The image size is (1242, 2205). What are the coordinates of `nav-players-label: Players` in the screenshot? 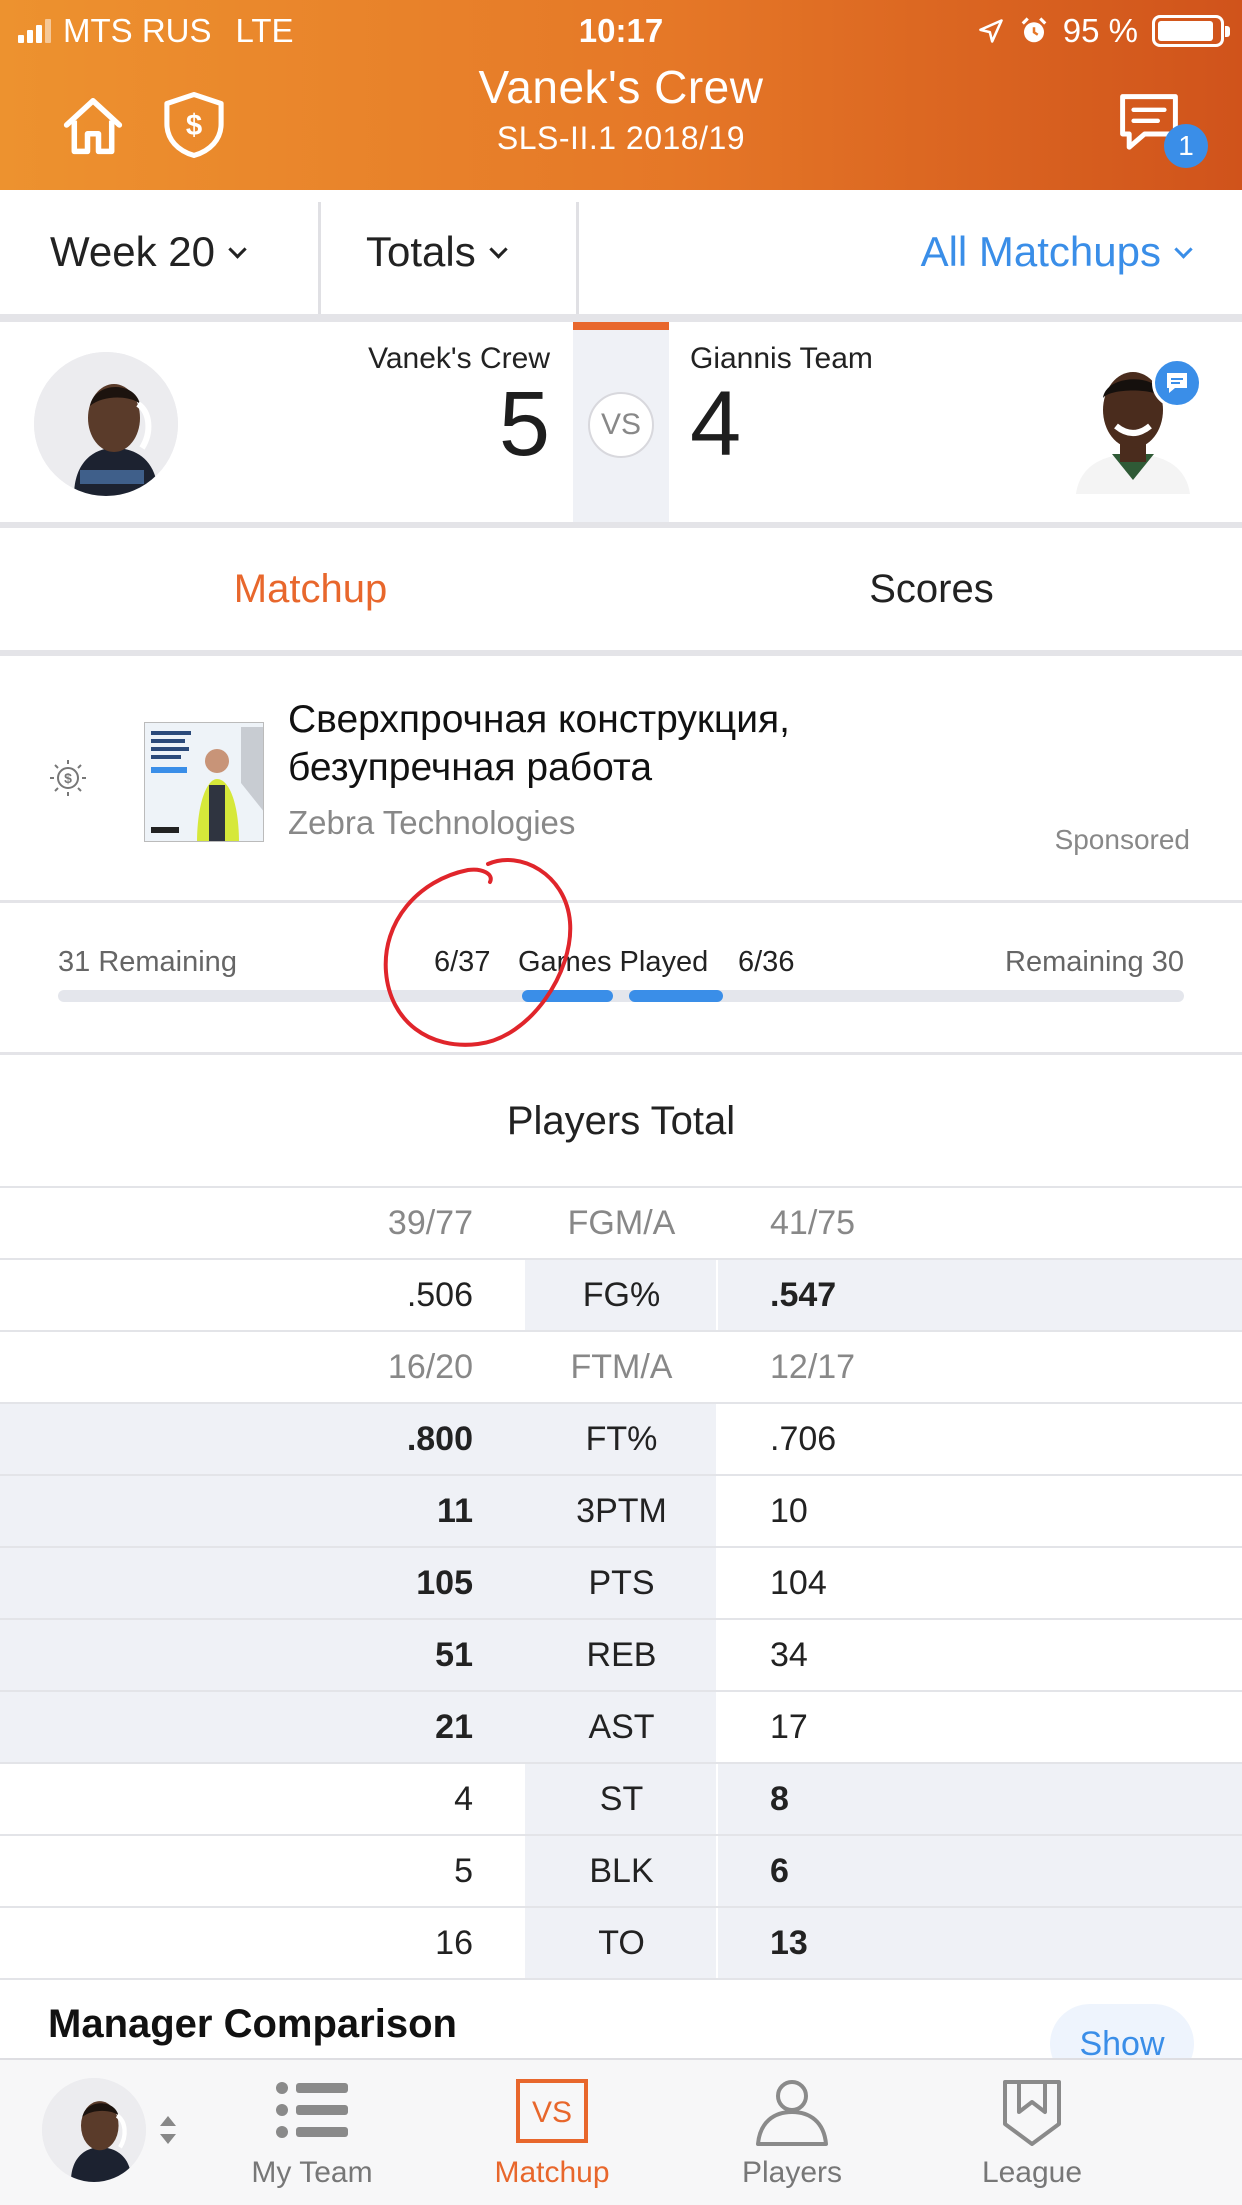 It's located at (792, 2172).